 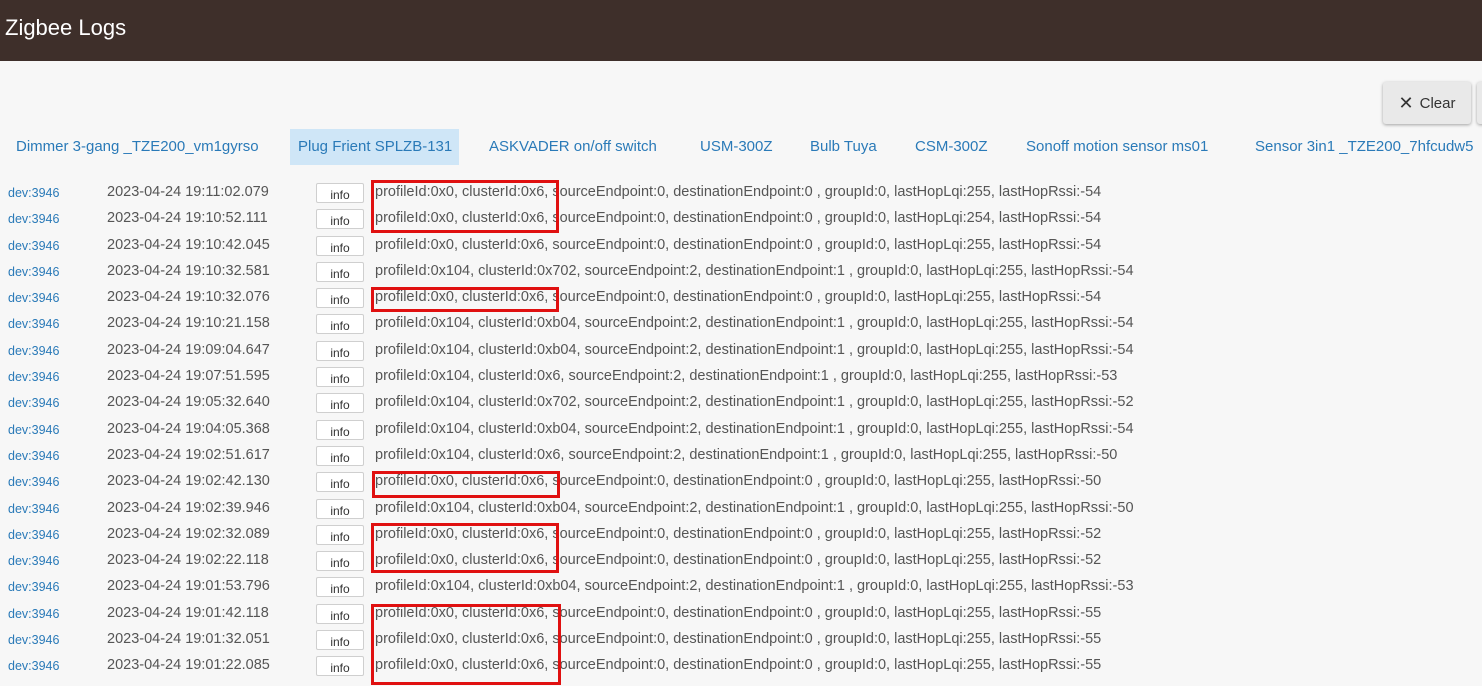 I want to click on log-timestamp: 2023-04-24 19:01:42.118, so click(x=188, y=612).